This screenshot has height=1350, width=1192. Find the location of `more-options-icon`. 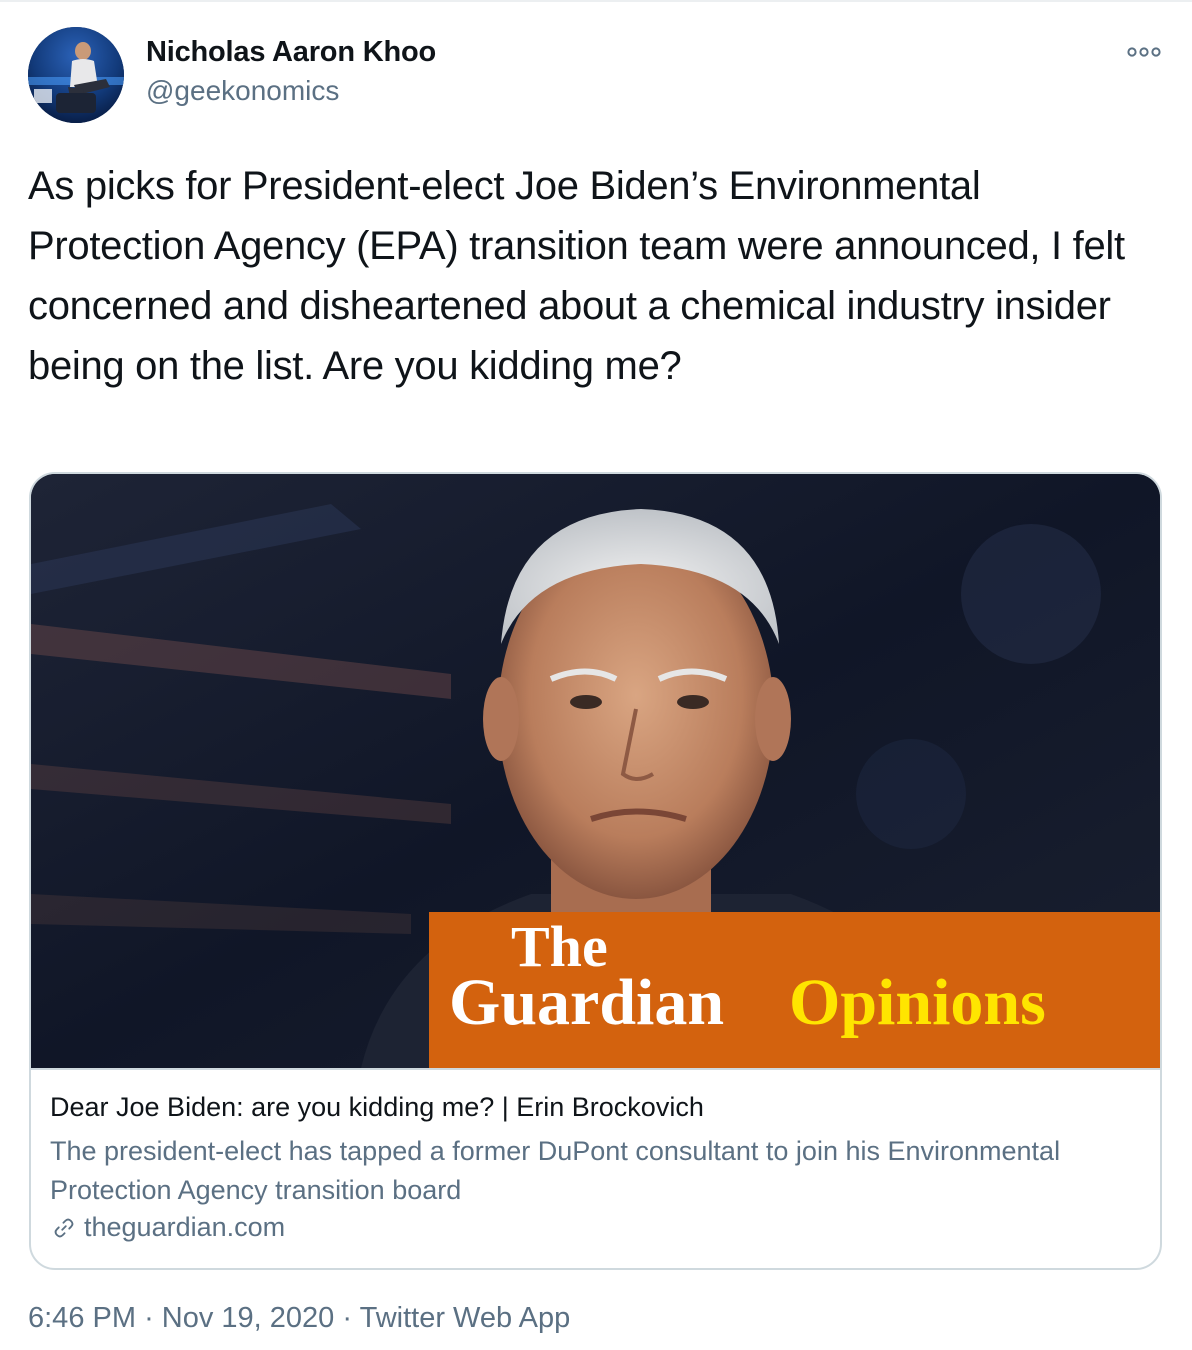

more-options-icon is located at coordinates (1144, 52).